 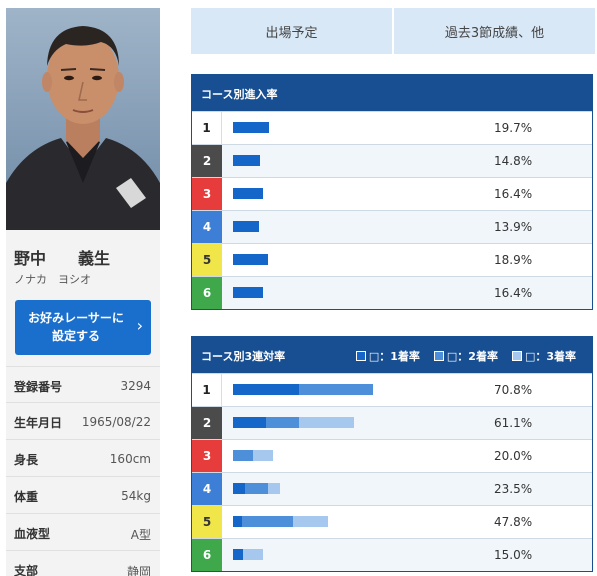 What do you see at coordinates (494, 31) in the screenshot?
I see `tab-past-results: 過去3節成績、他` at bounding box center [494, 31].